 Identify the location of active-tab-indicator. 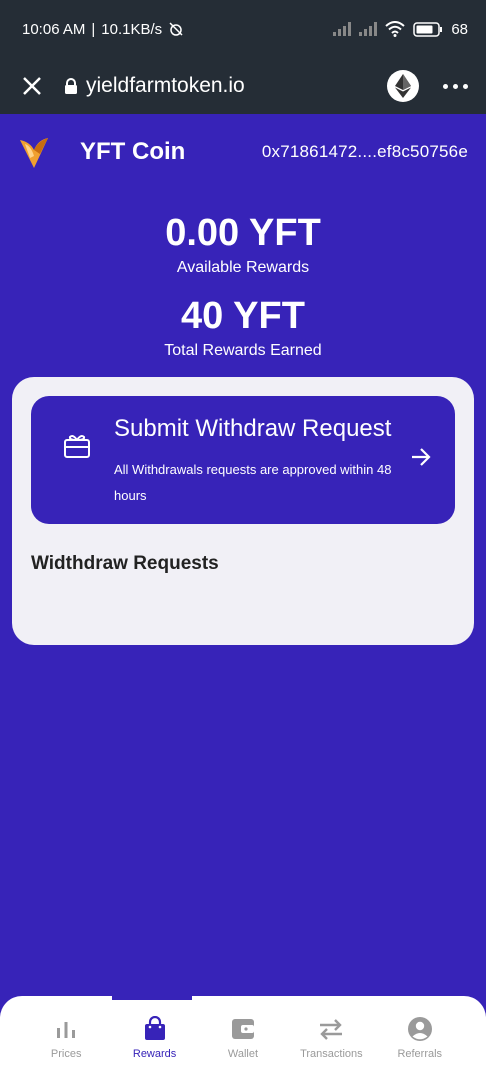
(152, 998).